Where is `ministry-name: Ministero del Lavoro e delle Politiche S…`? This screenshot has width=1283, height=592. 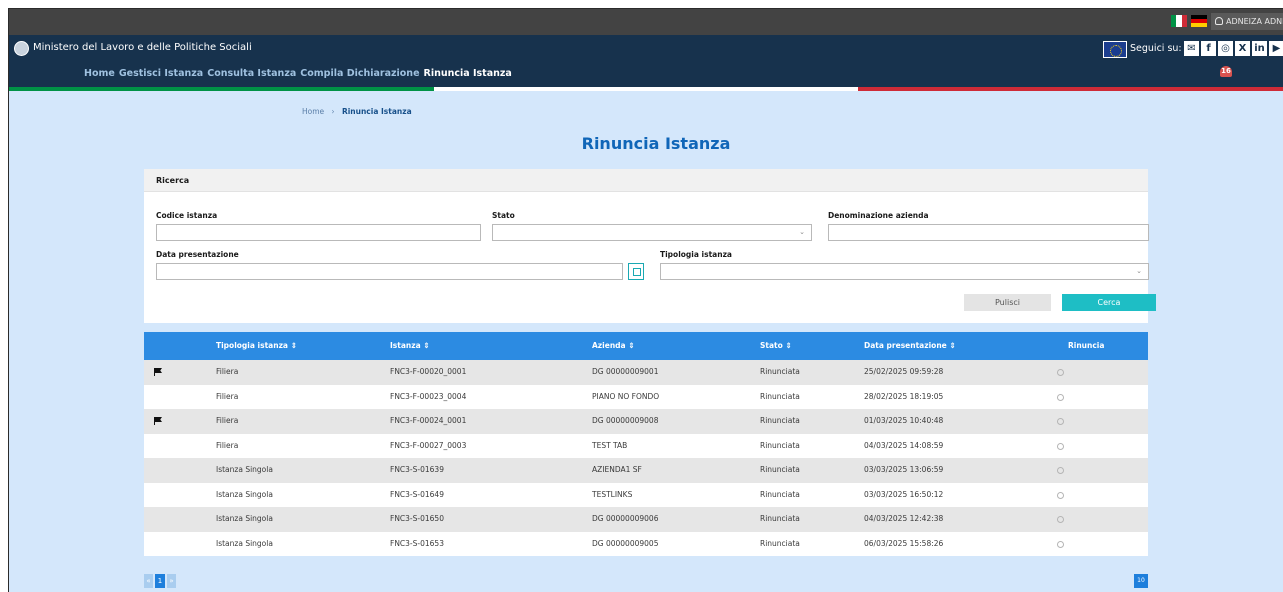 ministry-name: Ministero del Lavoro e delle Politiche S… is located at coordinates (142, 47).